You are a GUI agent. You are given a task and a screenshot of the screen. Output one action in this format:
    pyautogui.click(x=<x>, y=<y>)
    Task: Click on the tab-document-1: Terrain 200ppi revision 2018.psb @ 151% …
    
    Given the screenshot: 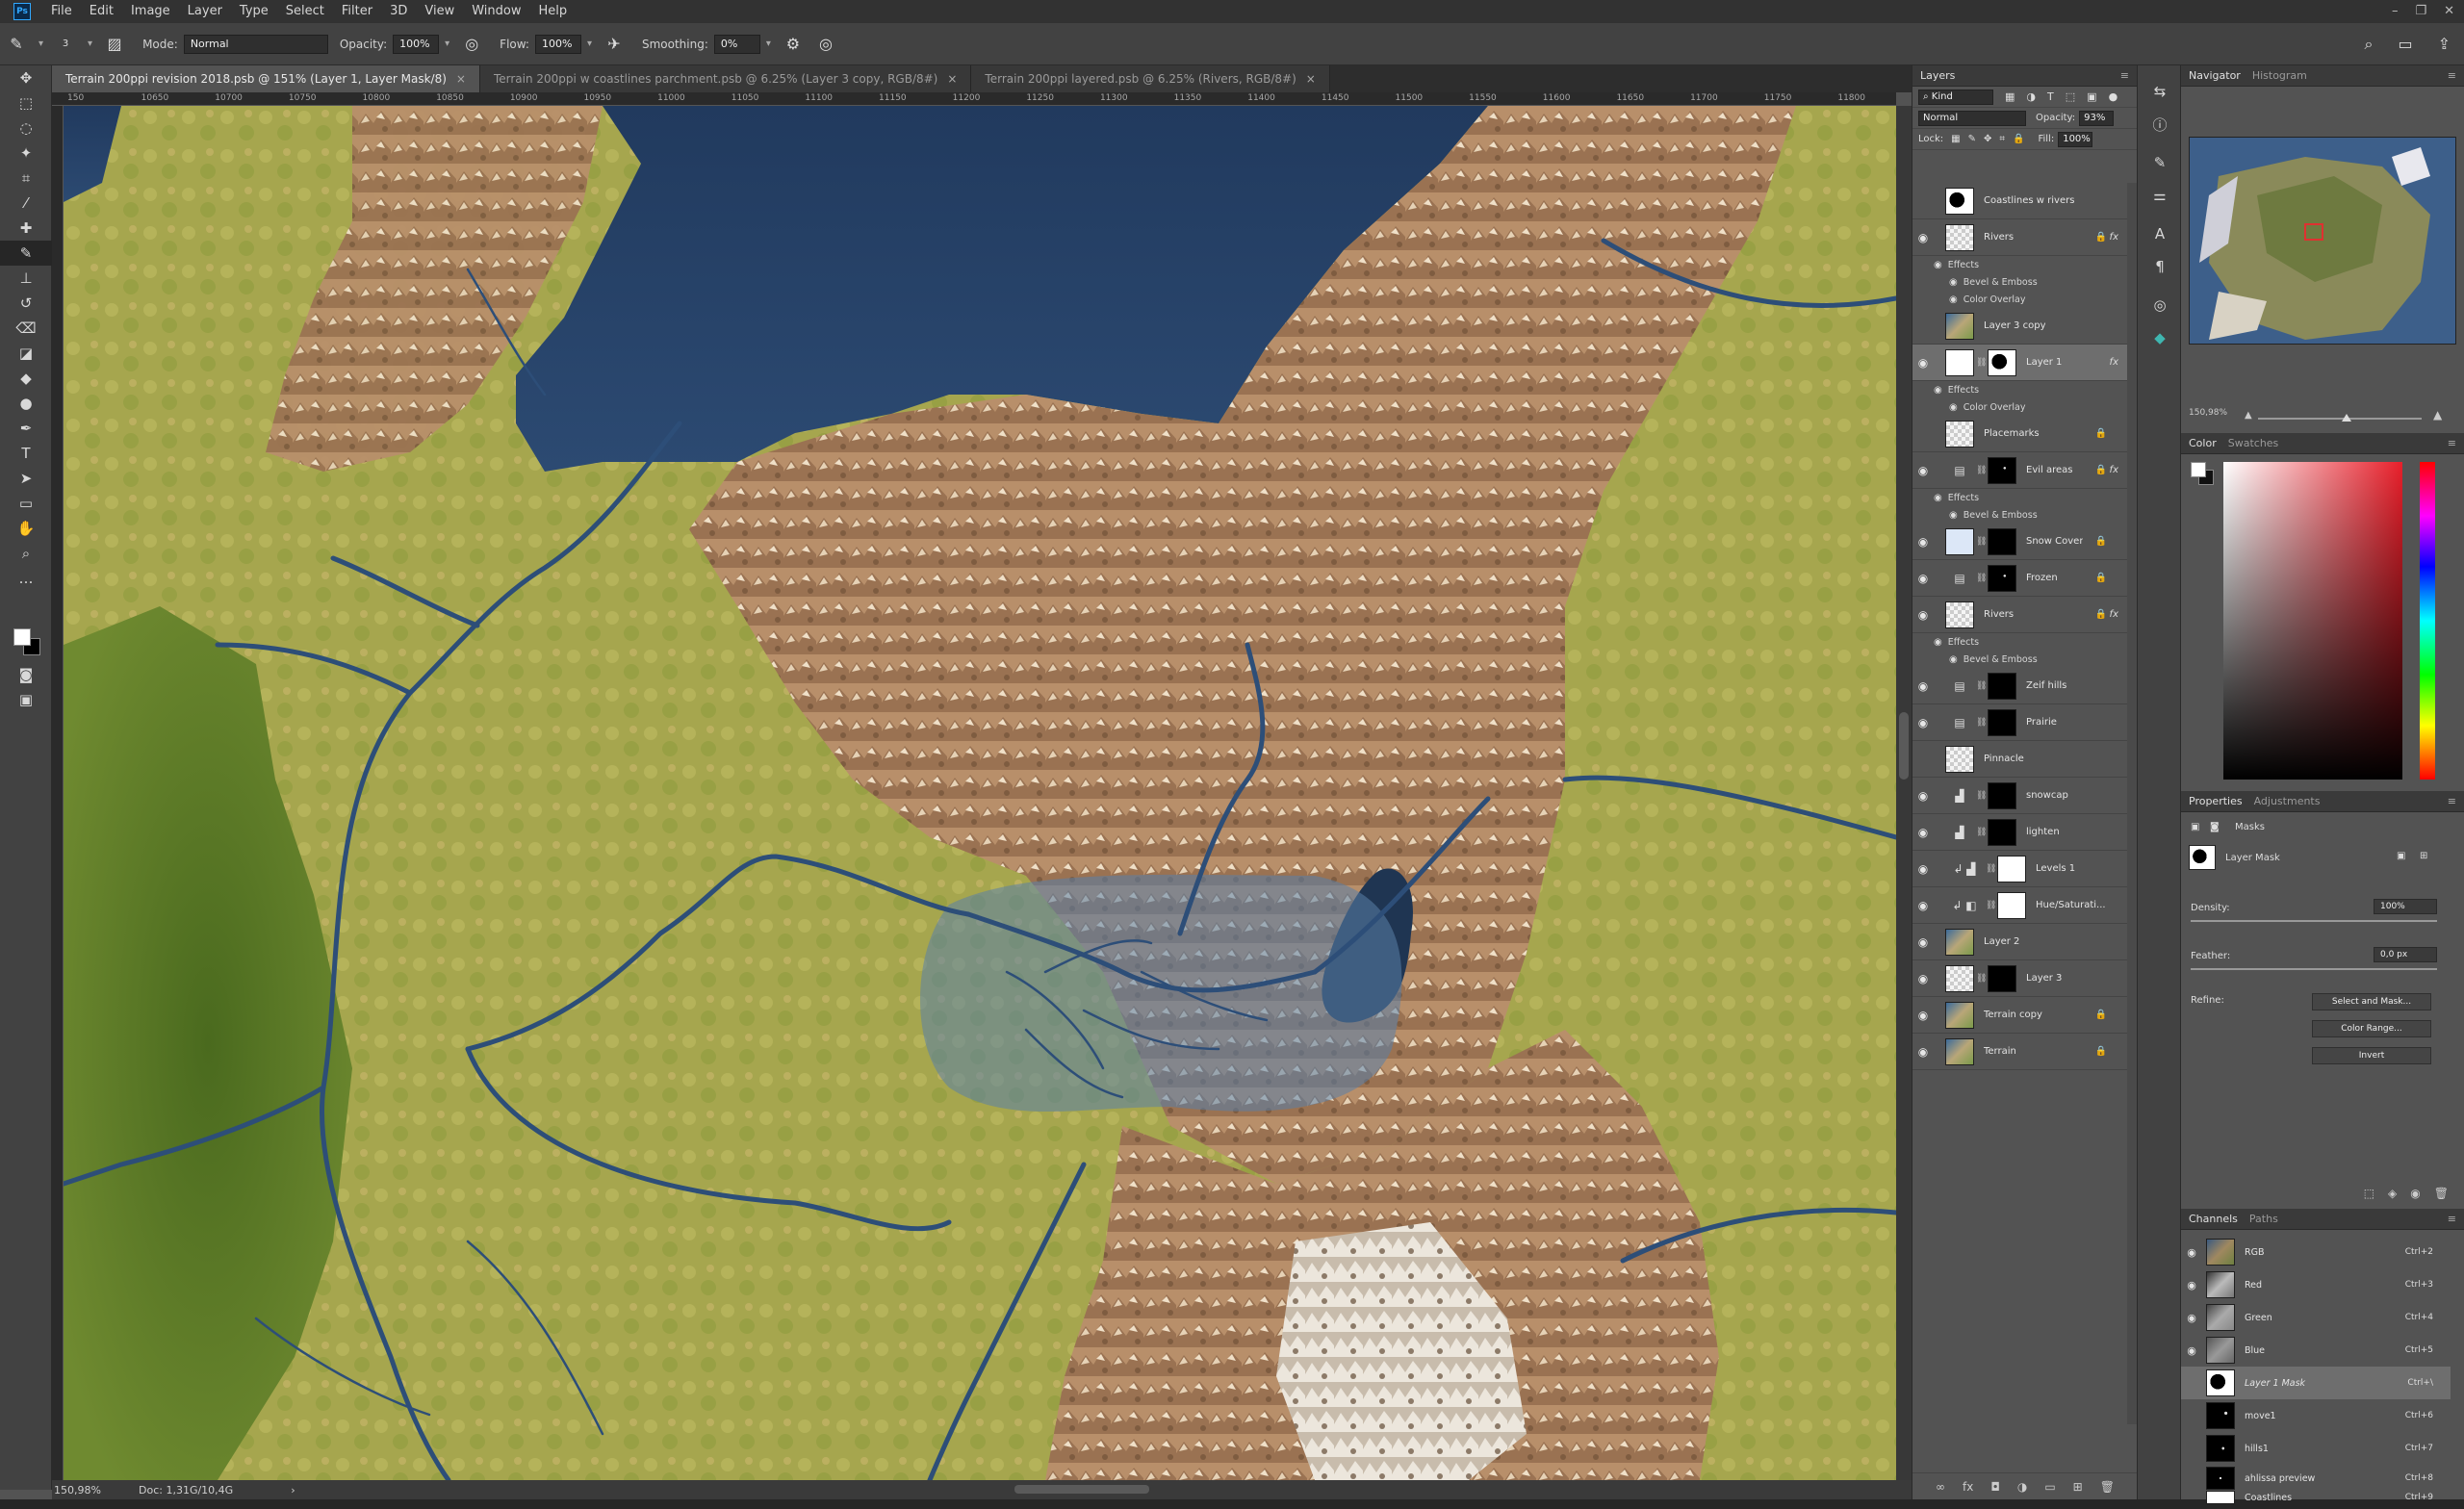 What is the action you would take?
    pyautogui.click(x=266, y=78)
    